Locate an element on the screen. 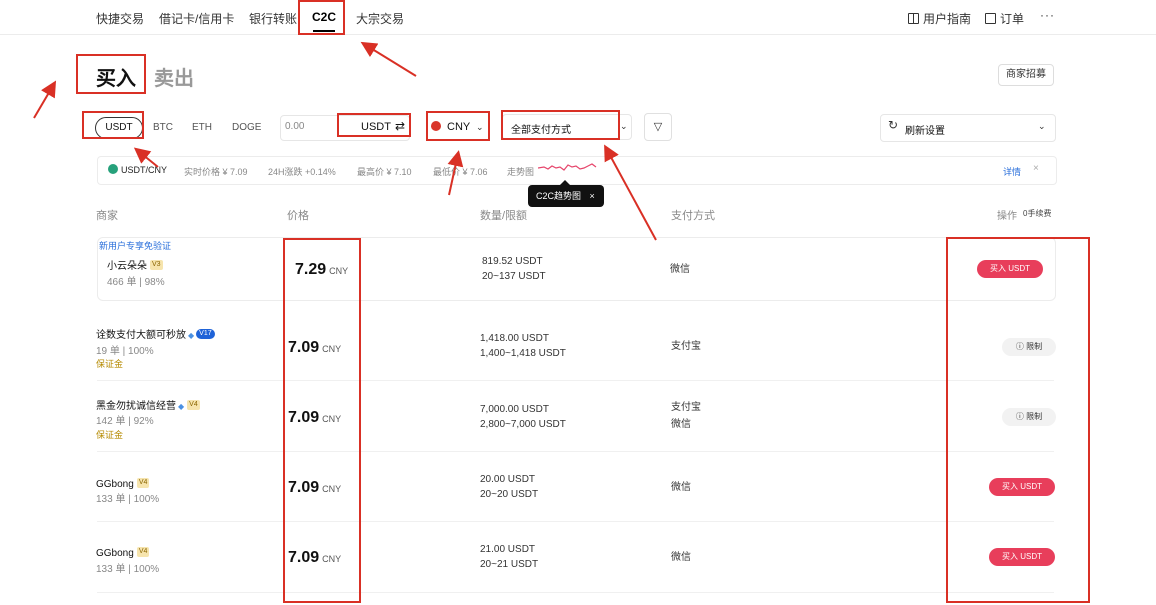  arrow-to-payment is located at coordinates (630, 192).